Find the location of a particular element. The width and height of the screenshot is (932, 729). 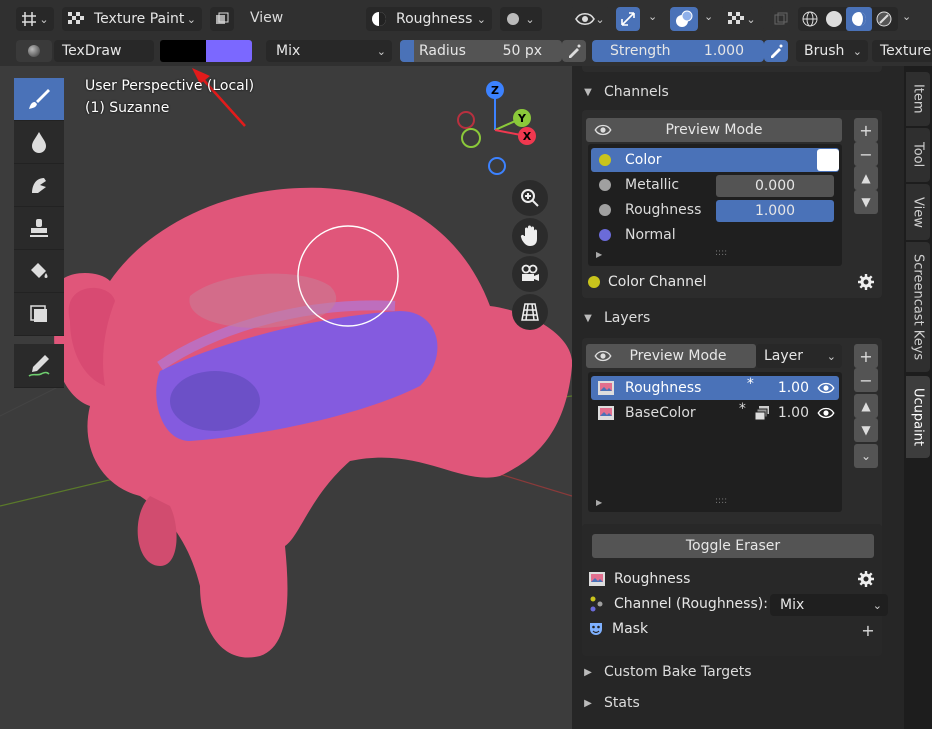

rendered-shading-button is located at coordinates (884, 19).